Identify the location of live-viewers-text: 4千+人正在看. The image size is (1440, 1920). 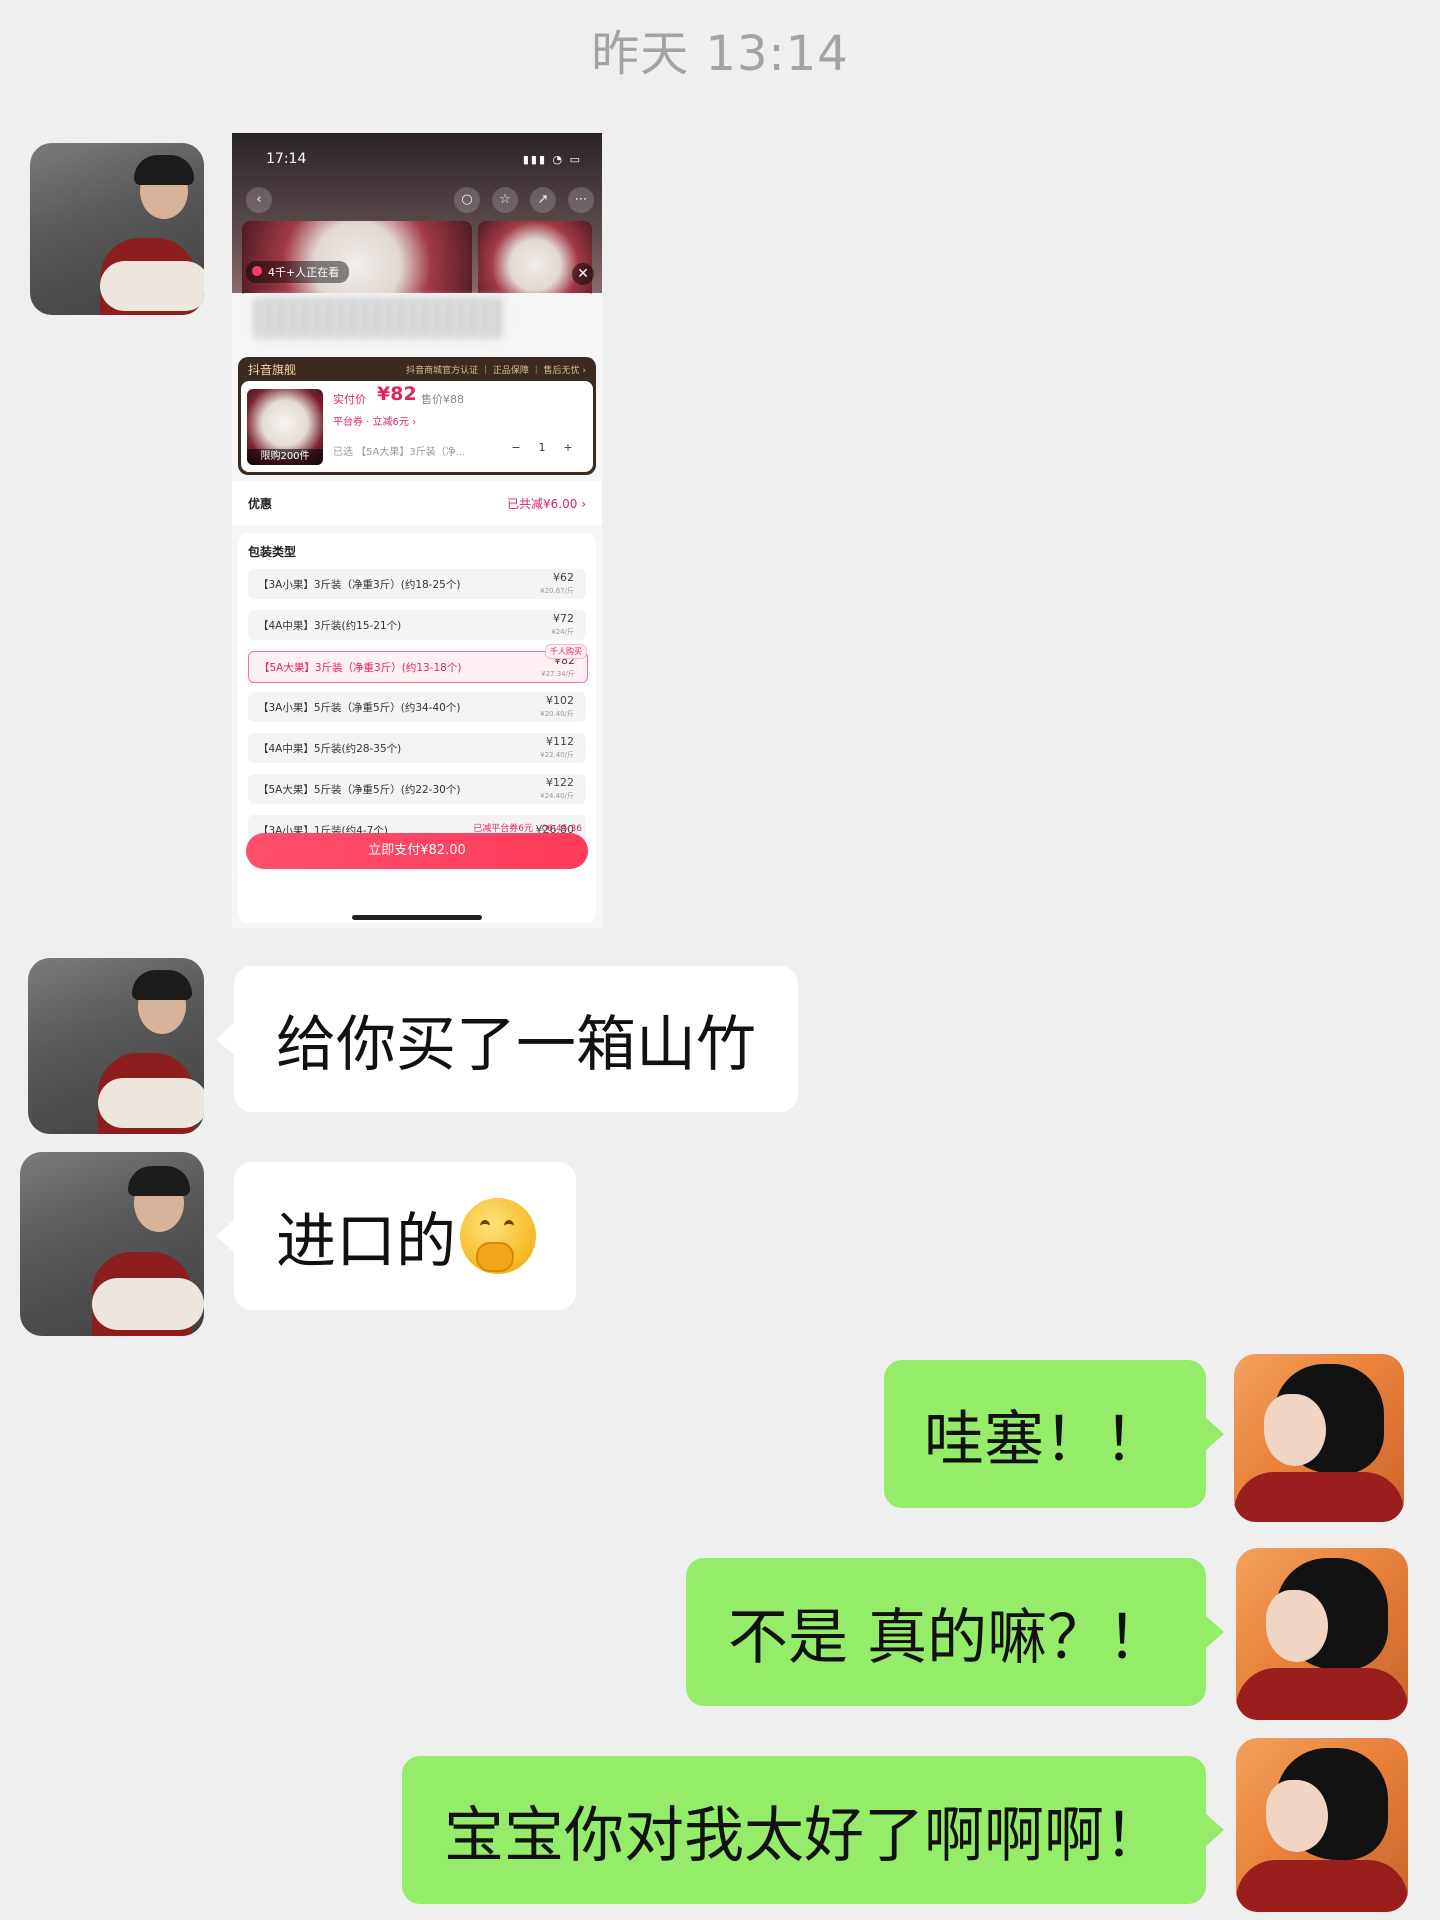
(304, 272).